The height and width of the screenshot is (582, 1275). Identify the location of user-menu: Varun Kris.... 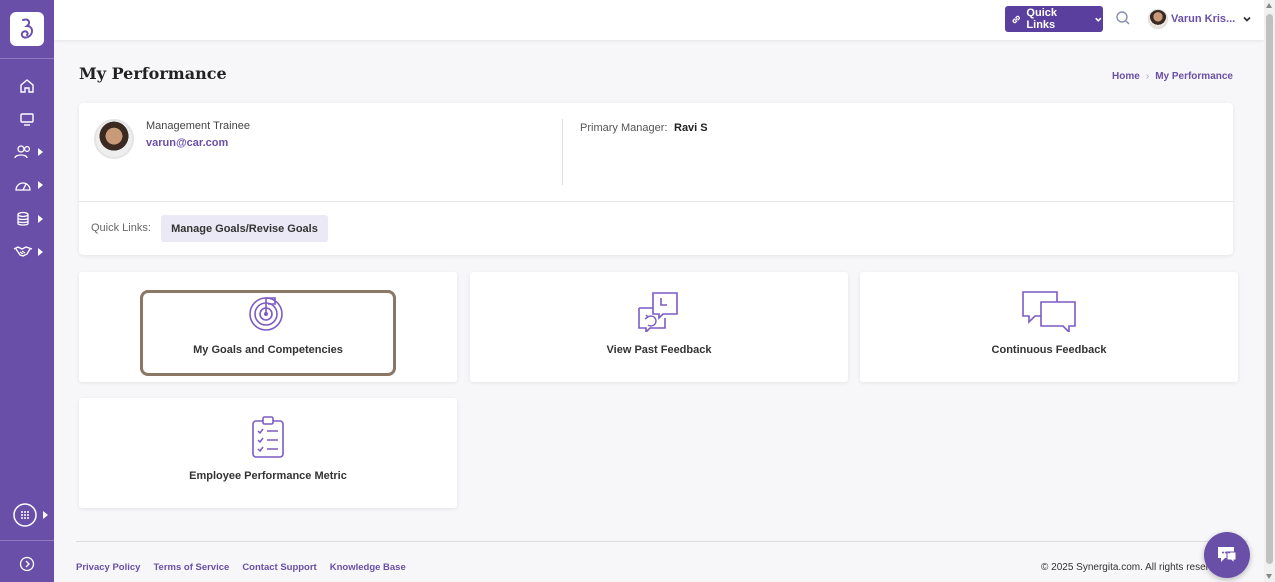
(1200, 19).